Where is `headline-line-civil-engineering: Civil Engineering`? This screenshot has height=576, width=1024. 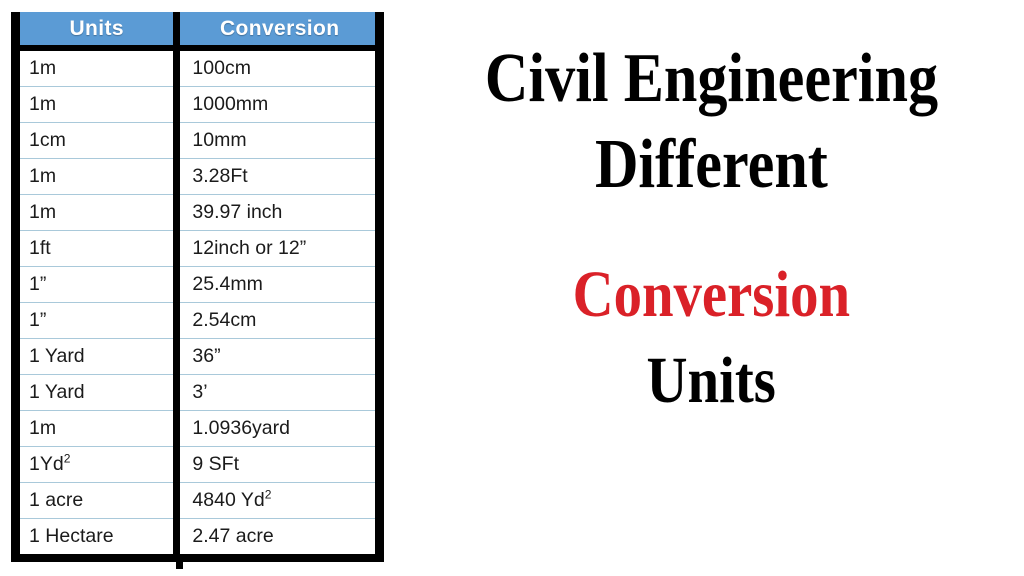 headline-line-civil-engineering: Civil Engineering is located at coordinates (711, 78).